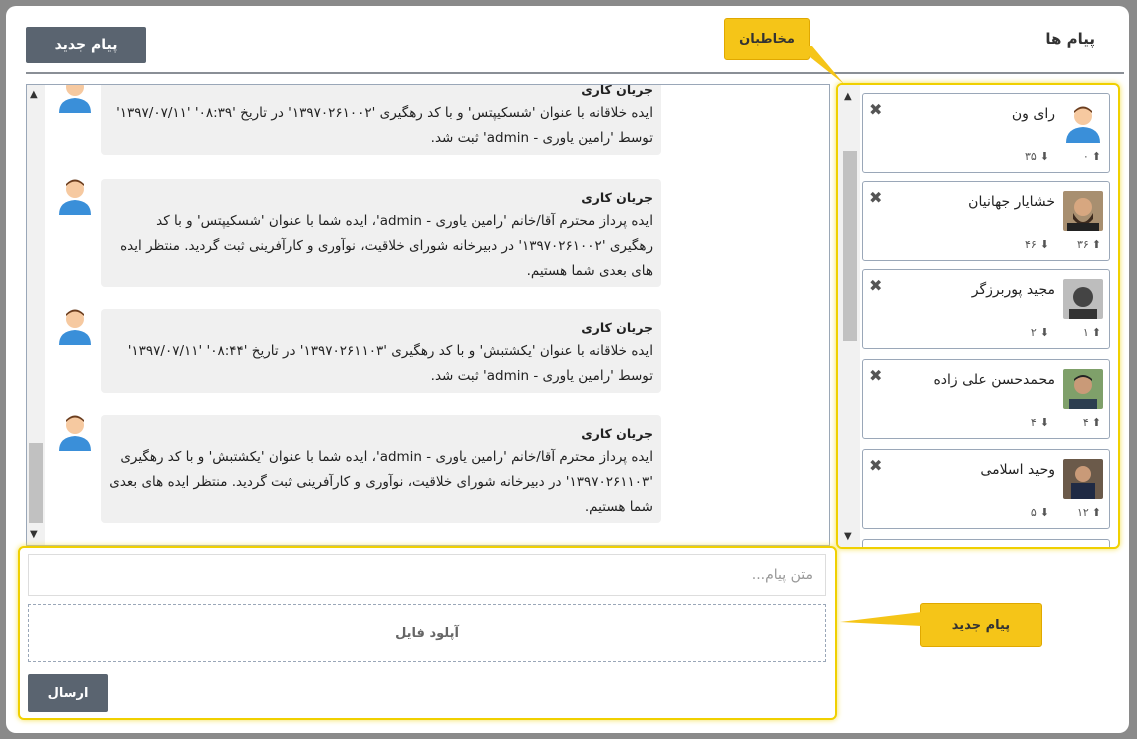  What do you see at coordinates (1088, 244) in the screenshot?
I see `sent-count: ⬆ ۳۶` at bounding box center [1088, 244].